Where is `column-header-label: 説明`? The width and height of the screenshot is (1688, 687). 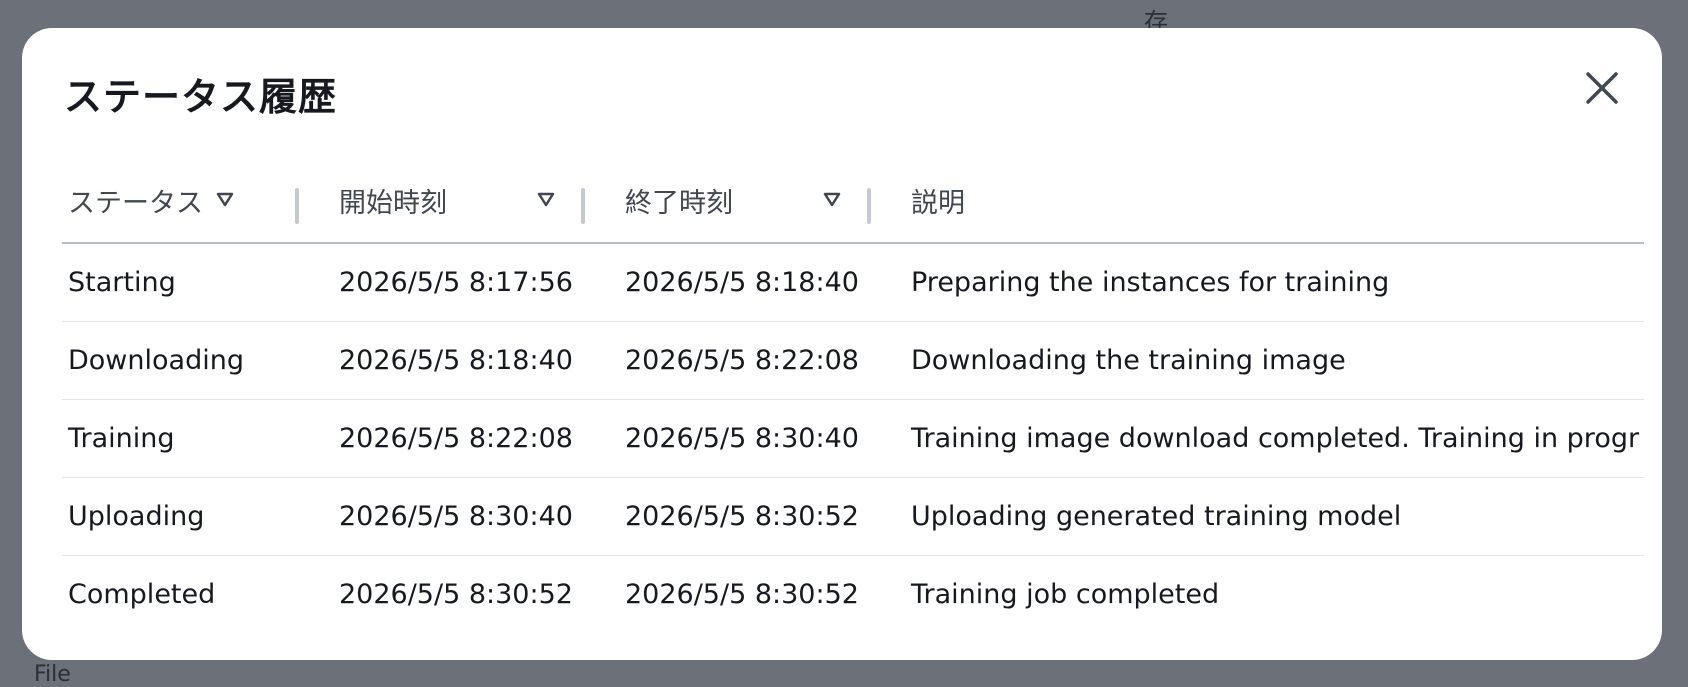
column-header-label: 説明 is located at coordinates (938, 203).